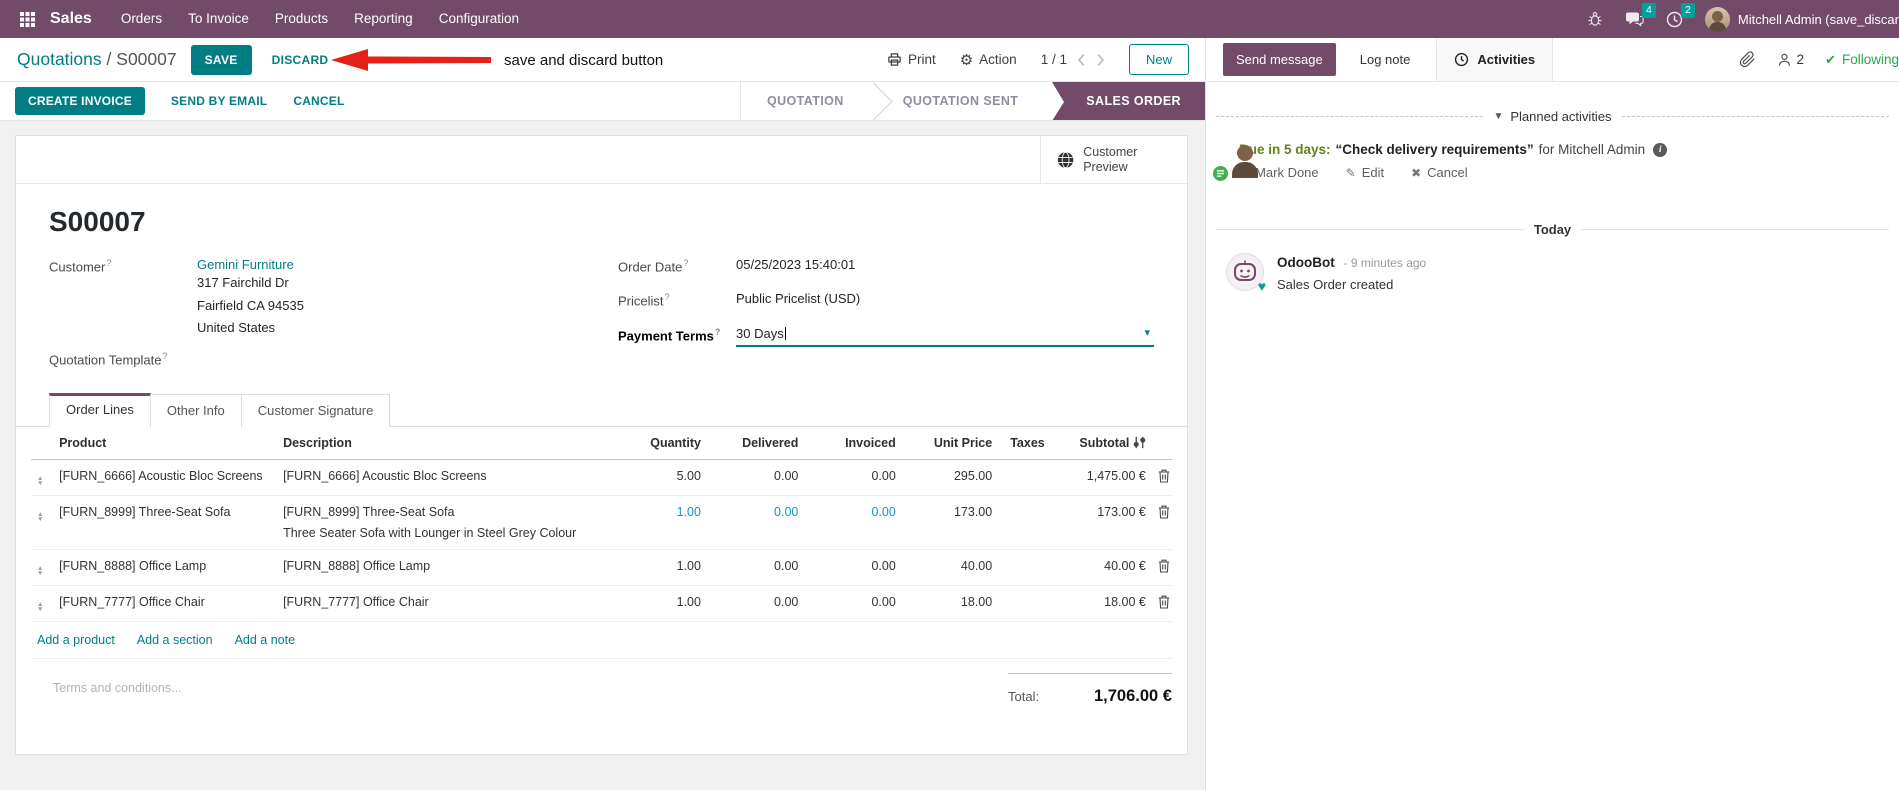 Image resolution: width=1899 pixels, height=790 pixels. Describe the element at coordinates (175, 640) in the screenshot. I see `add-section-link: Add a section` at that location.